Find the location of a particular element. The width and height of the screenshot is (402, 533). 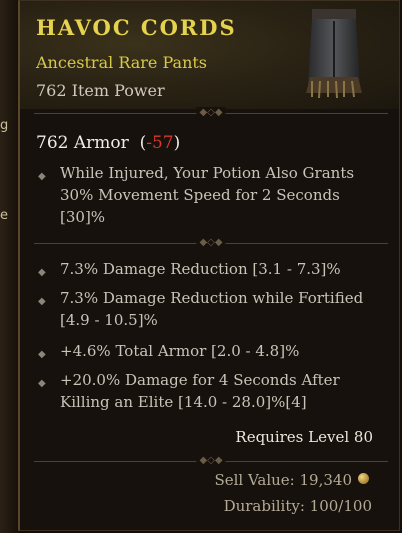

armor-delta: -57 is located at coordinates (160, 143).